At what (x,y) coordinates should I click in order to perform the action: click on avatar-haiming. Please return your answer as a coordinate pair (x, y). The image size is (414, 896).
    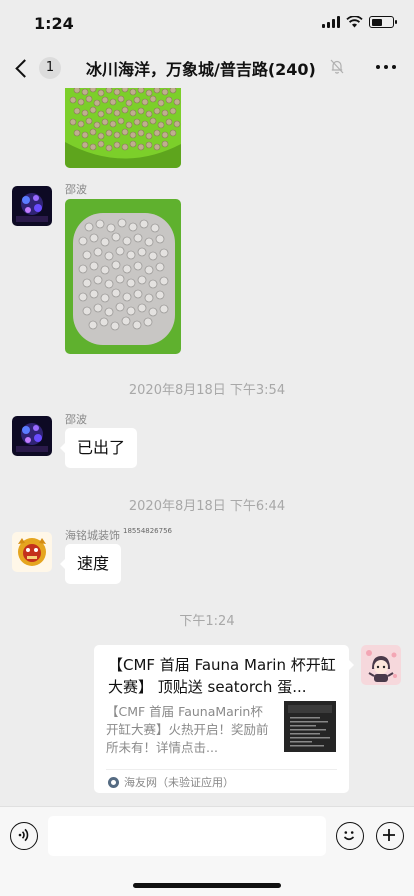
    Looking at the image, I should click on (32, 552).